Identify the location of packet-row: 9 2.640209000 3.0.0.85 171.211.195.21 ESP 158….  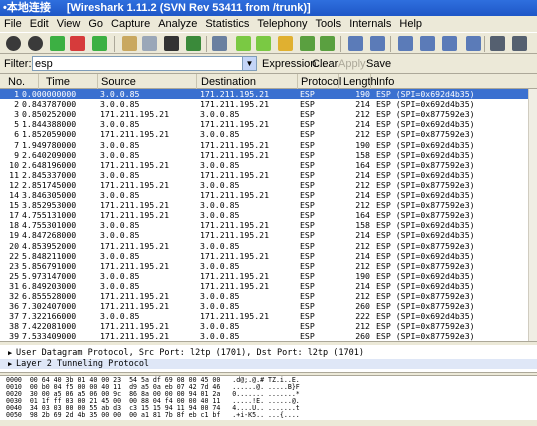
(268, 155).